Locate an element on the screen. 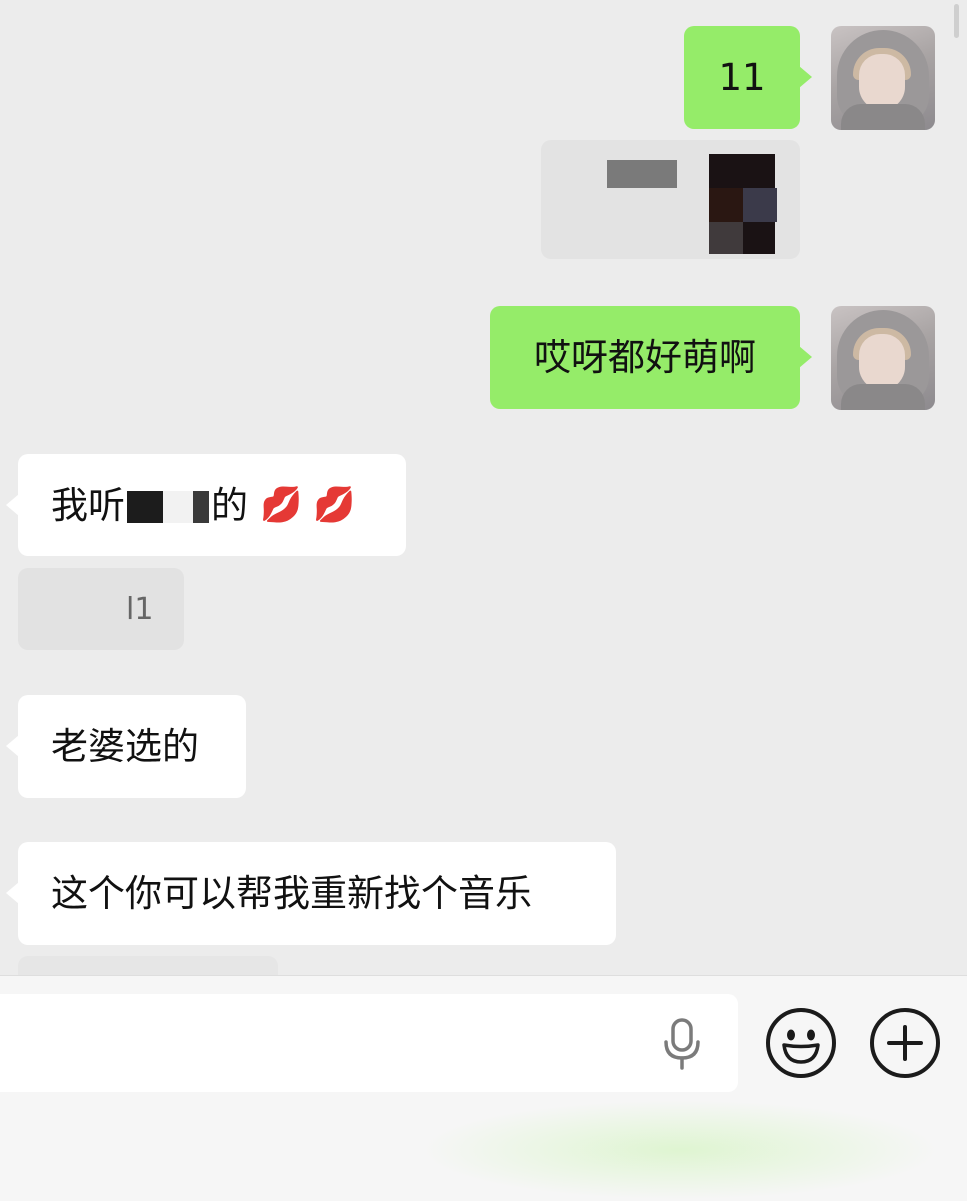  message-text-start: 我听 is located at coordinates (88, 505).